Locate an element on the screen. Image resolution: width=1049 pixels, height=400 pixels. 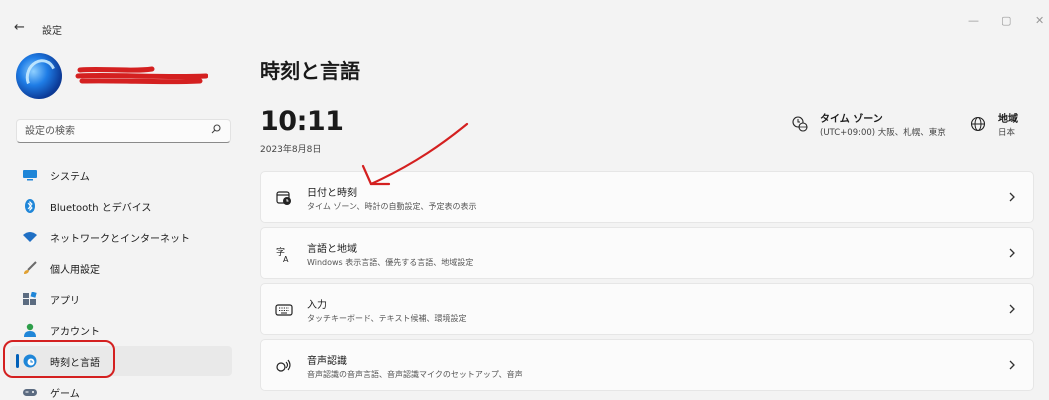
gamepad-icon is located at coordinates (30, 392).